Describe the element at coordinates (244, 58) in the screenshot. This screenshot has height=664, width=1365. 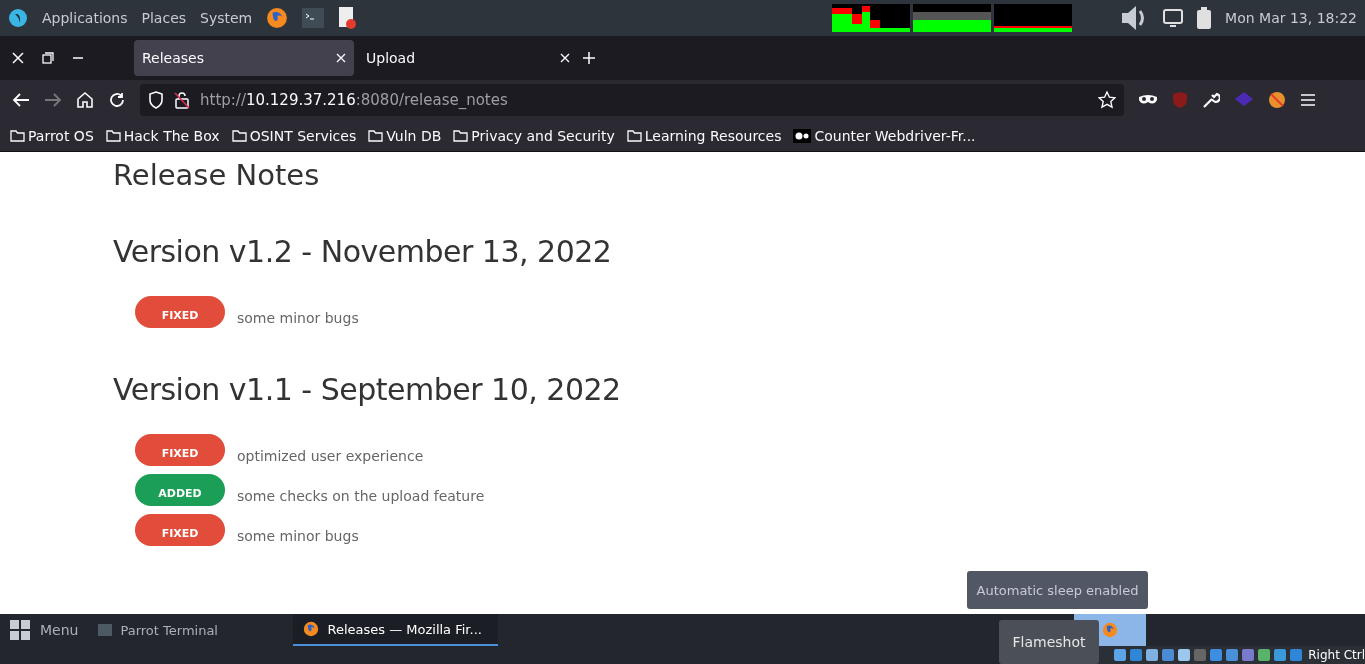
I see `browser-tab: Releases` at that location.